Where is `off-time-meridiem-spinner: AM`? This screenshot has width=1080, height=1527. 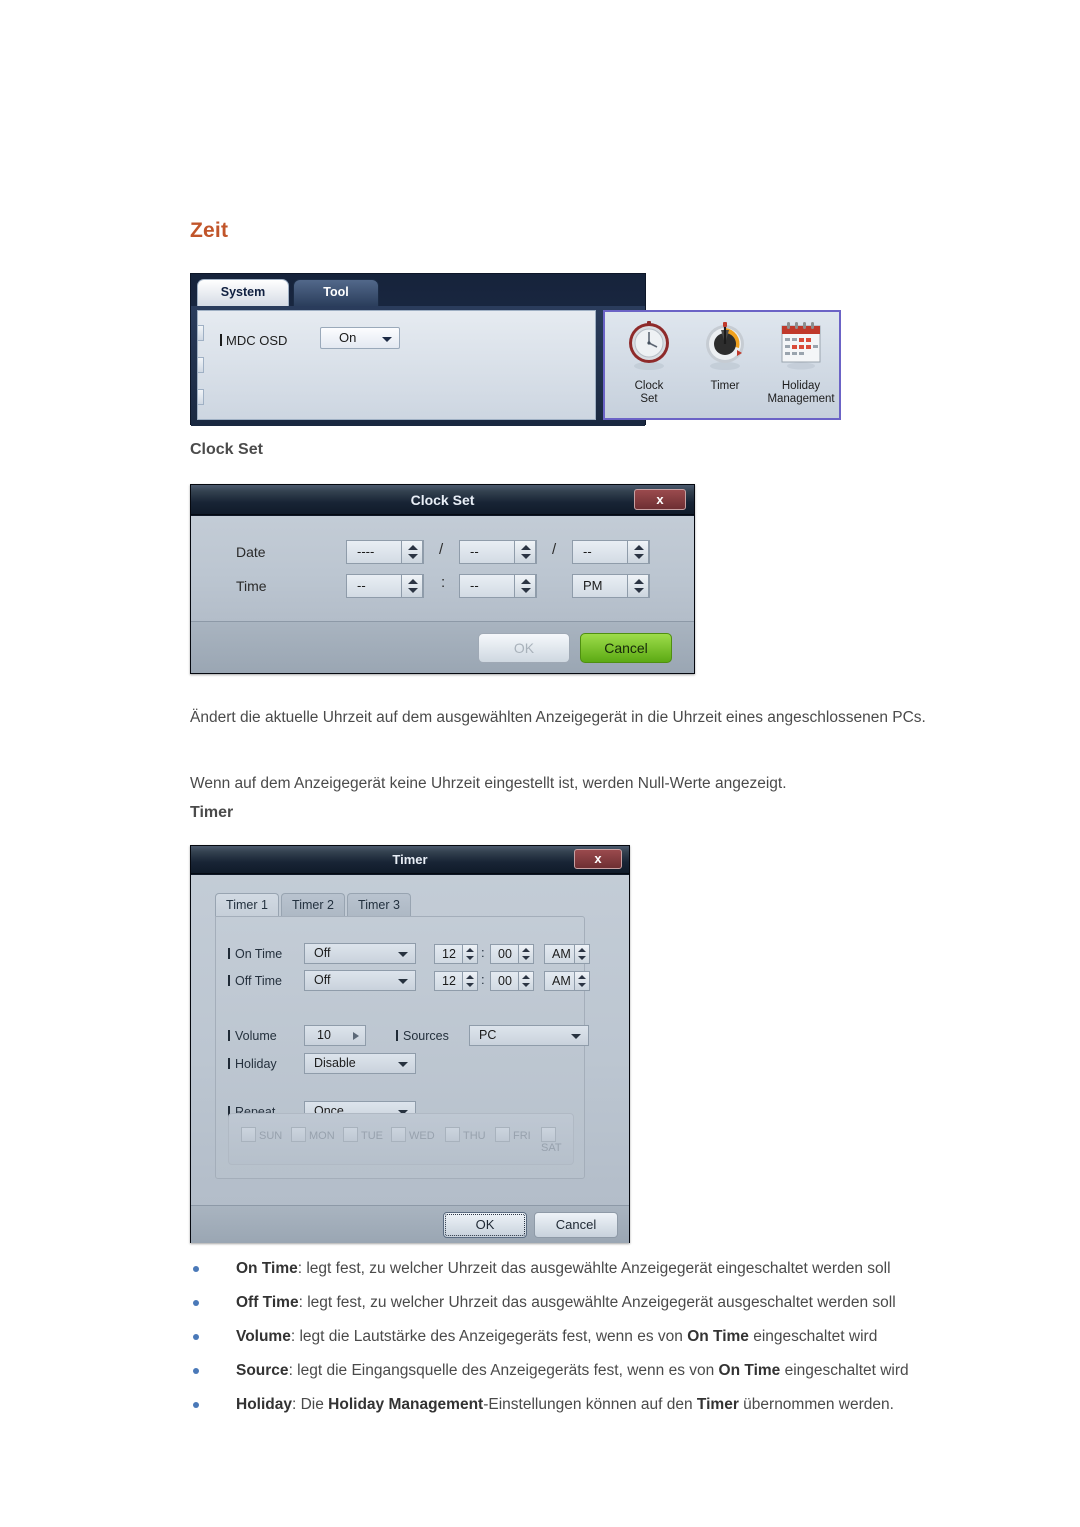 off-time-meridiem-spinner: AM is located at coordinates (567, 981).